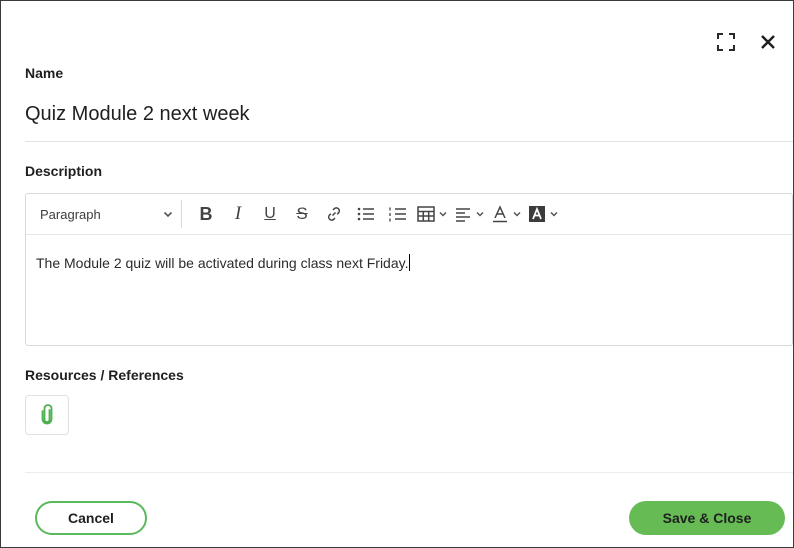  Describe the element at coordinates (206, 214) in the screenshot. I see `bold-button: B` at that location.